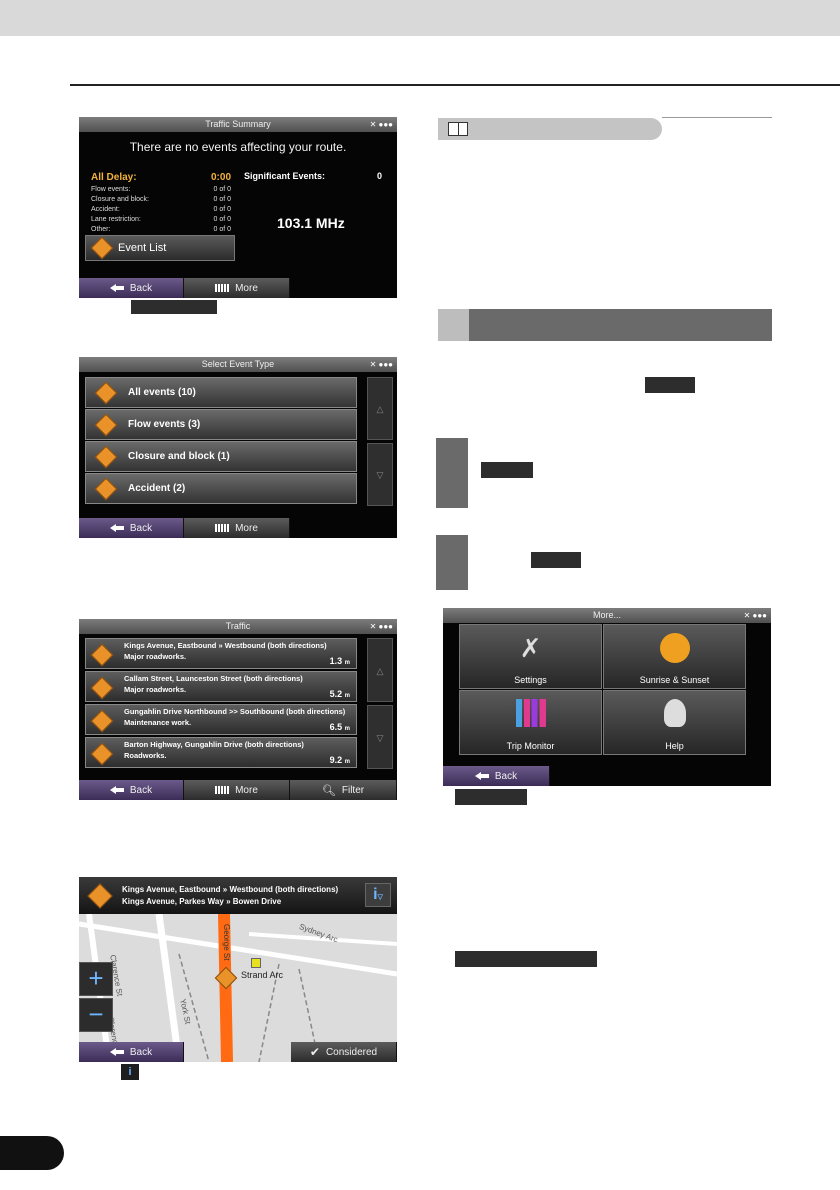 This screenshot has height=1190, width=840. I want to click on screen-title: Traffic, so click(238, 626).